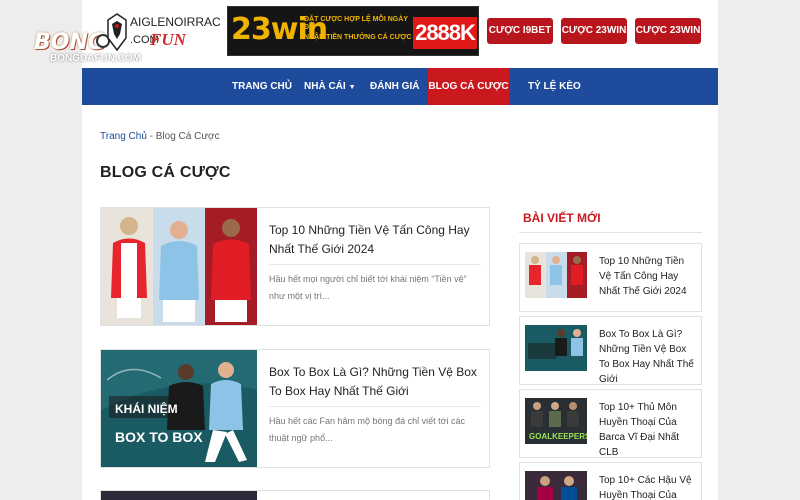  I want to click on goalkeepers-photo-icon: GOALKEEPERS, so click(556, 421).